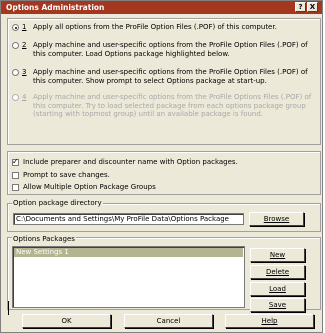 The image size is (325, 333). I want to click on help-button: Help, so click(269, 321).